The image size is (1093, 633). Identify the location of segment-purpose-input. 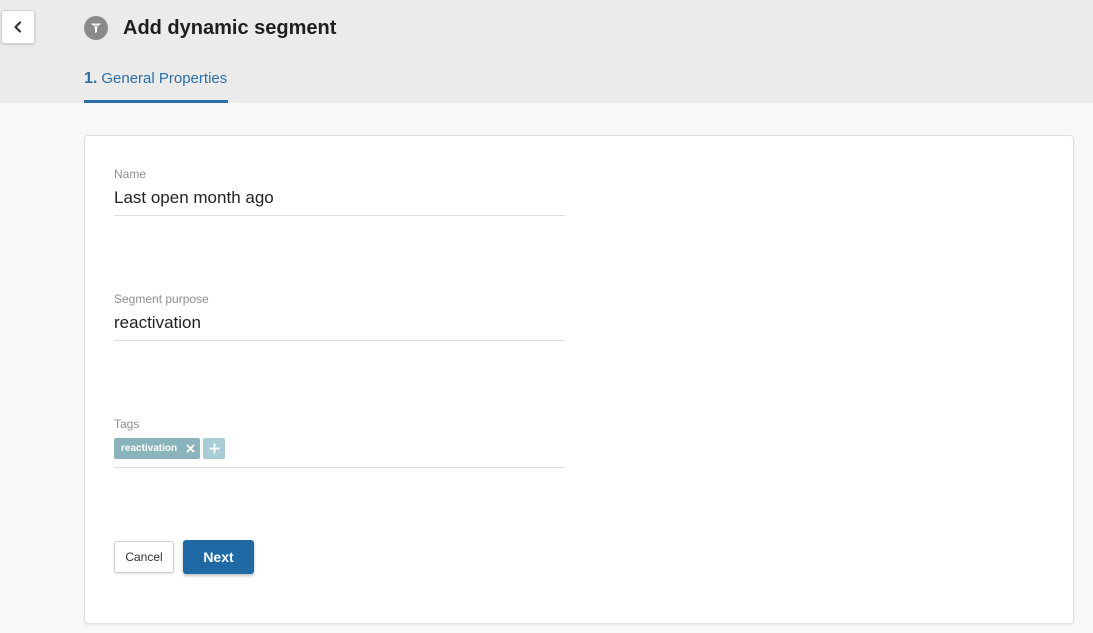
(339, 325).